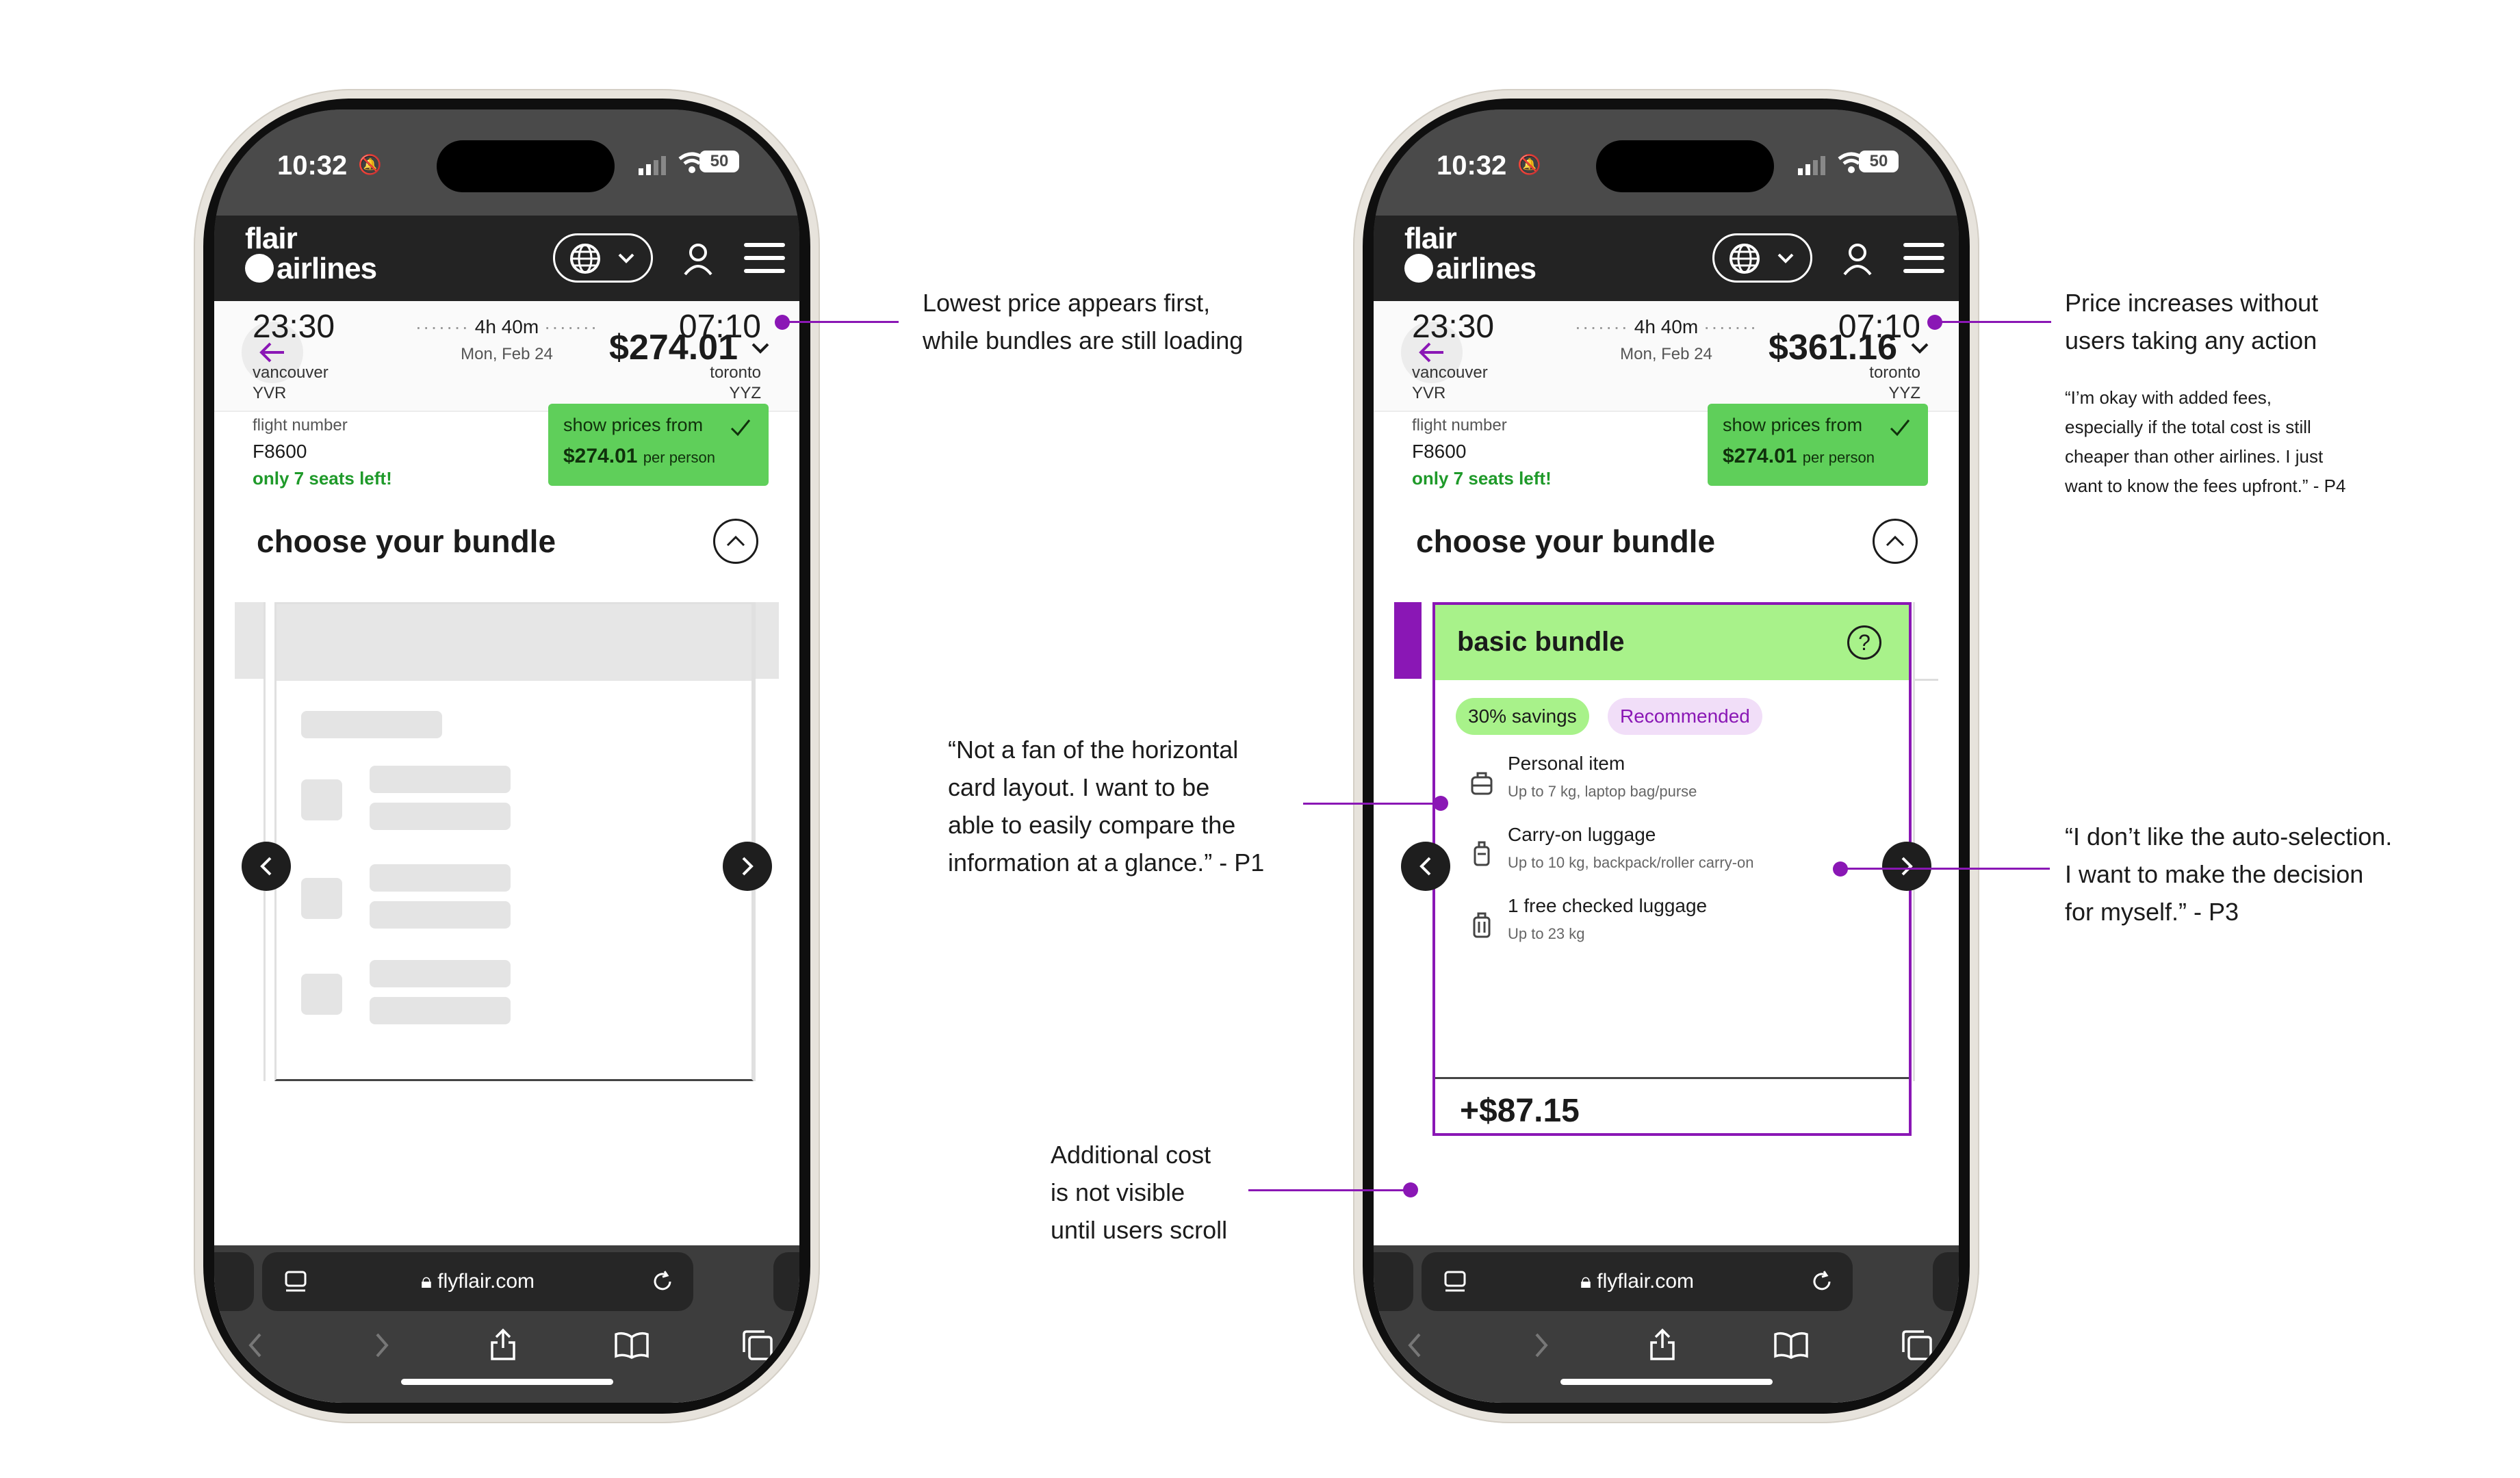  I want to click on bundle-carousel-loading, so click(506, 855).